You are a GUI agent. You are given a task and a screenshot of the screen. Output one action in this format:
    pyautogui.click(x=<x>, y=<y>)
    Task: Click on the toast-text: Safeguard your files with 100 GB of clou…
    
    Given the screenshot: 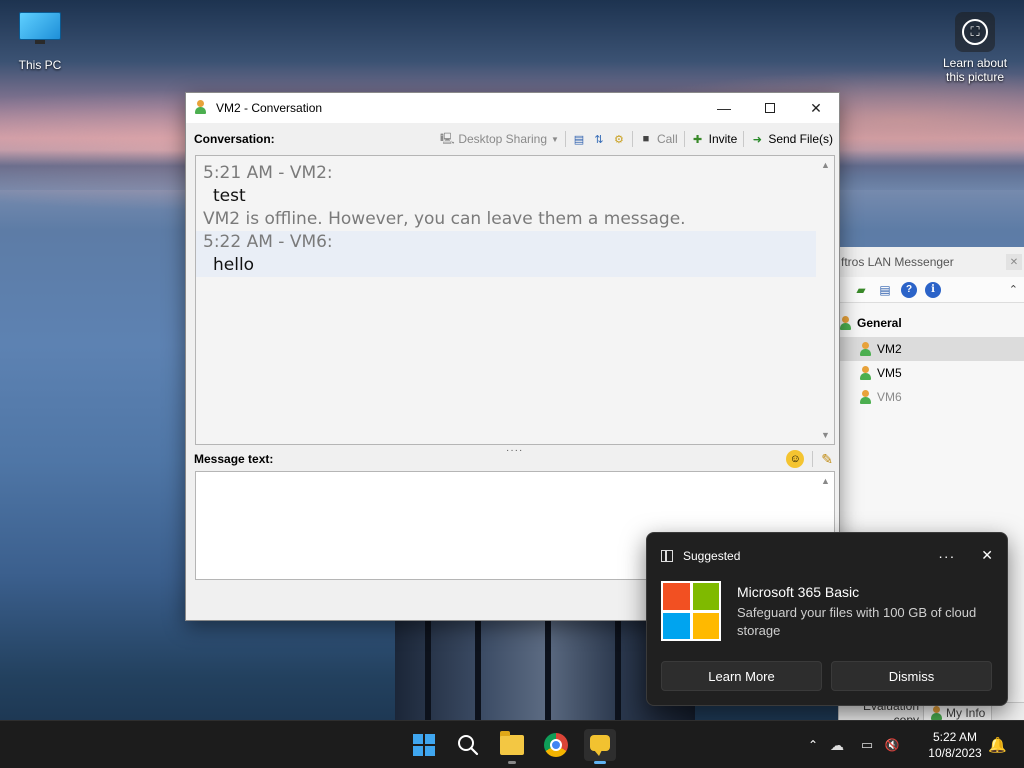 What is the action you would take?
    pyautogui.click(x=857, y=621)
    